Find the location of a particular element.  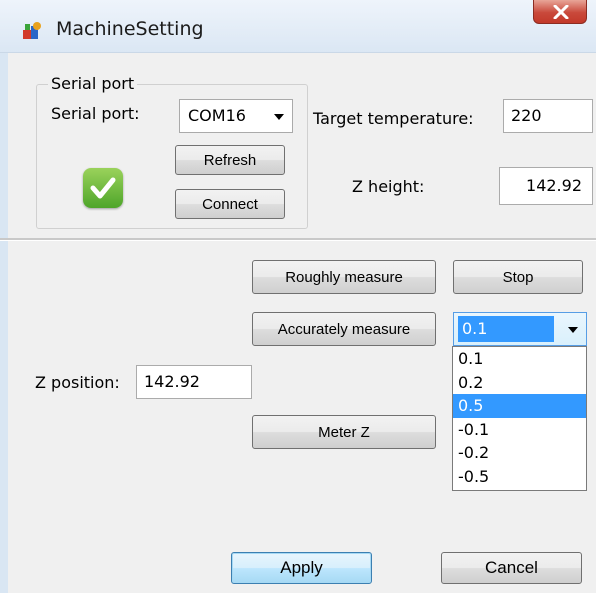

app-icon is located at coordinates (32, 30).